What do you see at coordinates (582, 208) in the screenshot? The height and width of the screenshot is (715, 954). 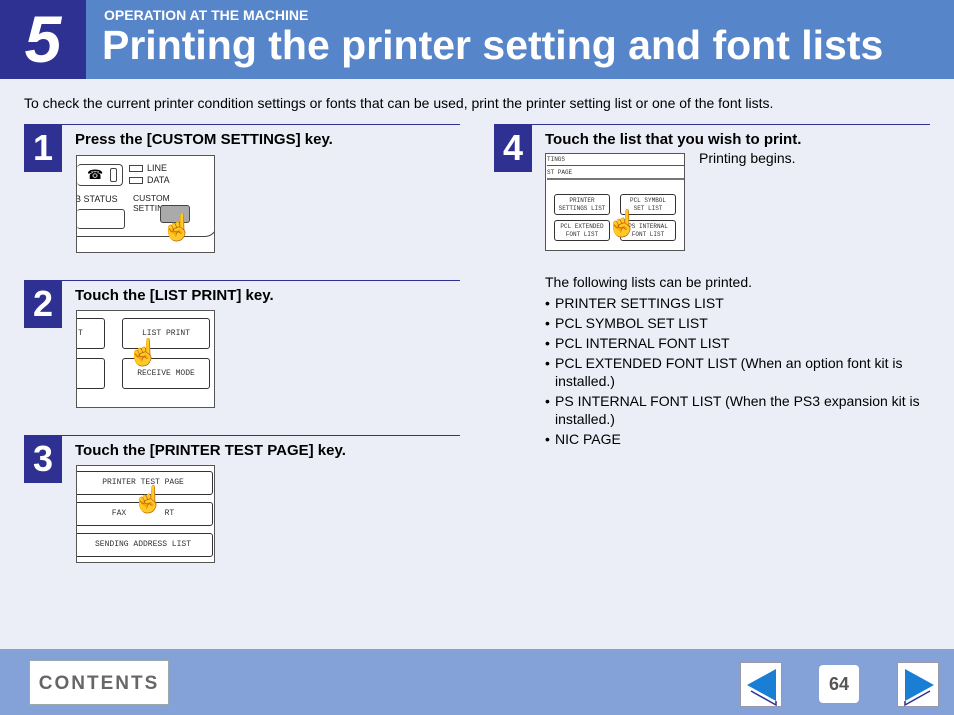 I see `key-line: SETTINGS LIST` at bounding box center [582, 208].